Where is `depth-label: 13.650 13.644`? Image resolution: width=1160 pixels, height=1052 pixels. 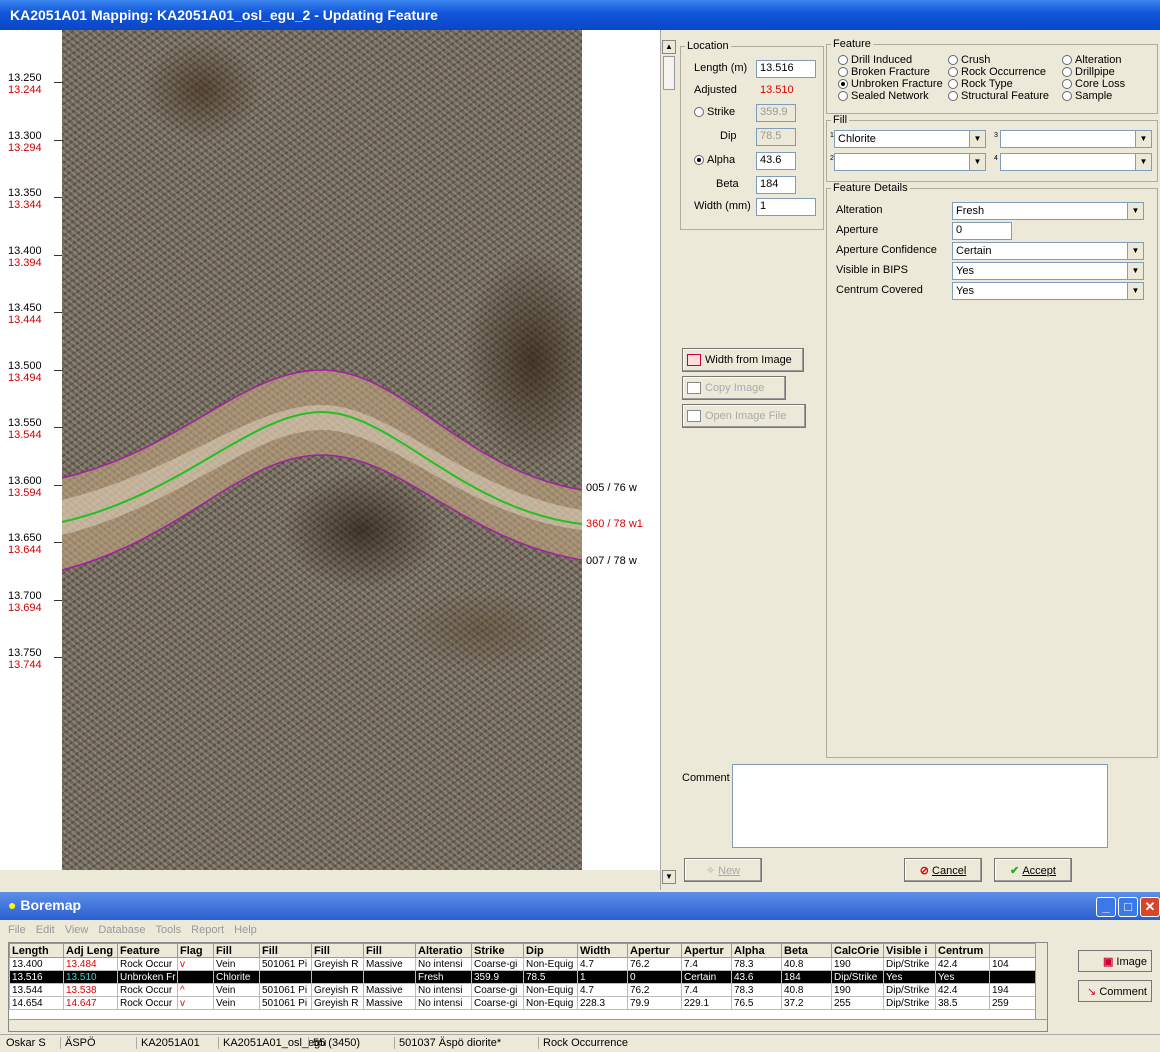 depth-label: 13.650 13.644 is located at coordinates (25, 544).